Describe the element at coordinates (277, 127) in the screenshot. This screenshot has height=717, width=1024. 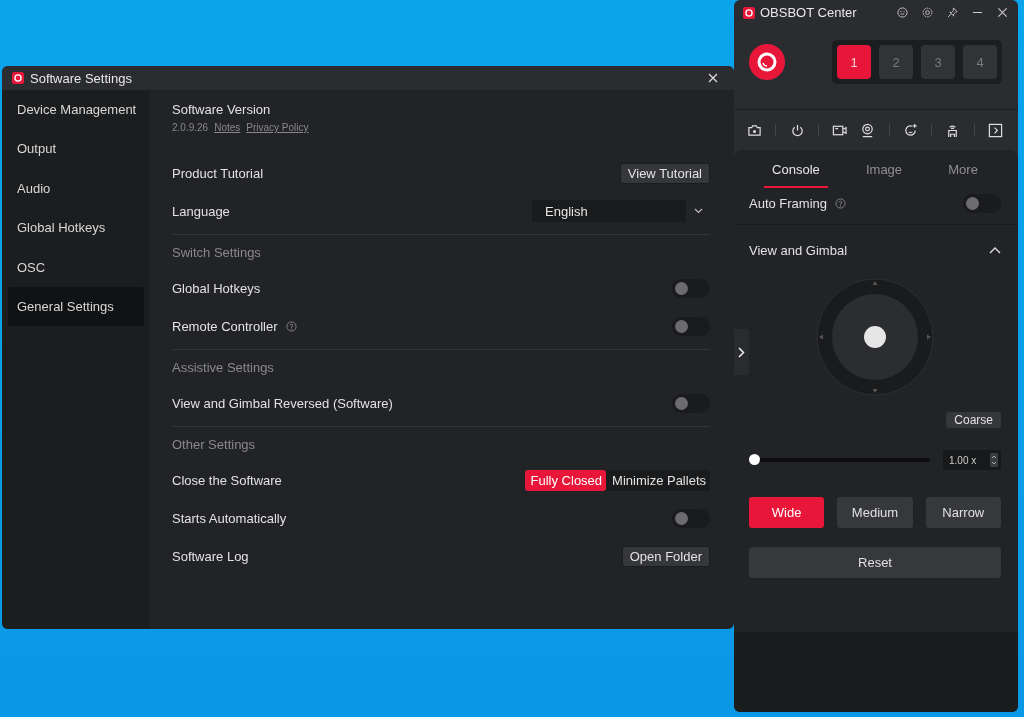
I see `link: Privacy Policy` at that location.